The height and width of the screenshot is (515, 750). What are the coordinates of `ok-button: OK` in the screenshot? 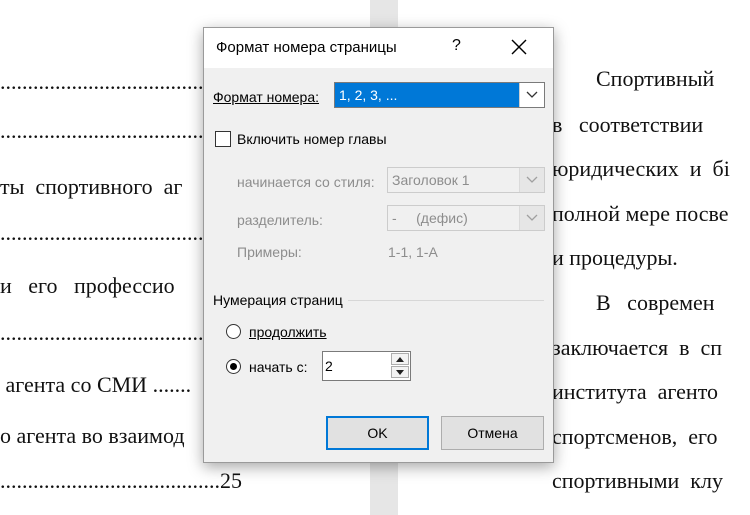 It's located at (377, 433).